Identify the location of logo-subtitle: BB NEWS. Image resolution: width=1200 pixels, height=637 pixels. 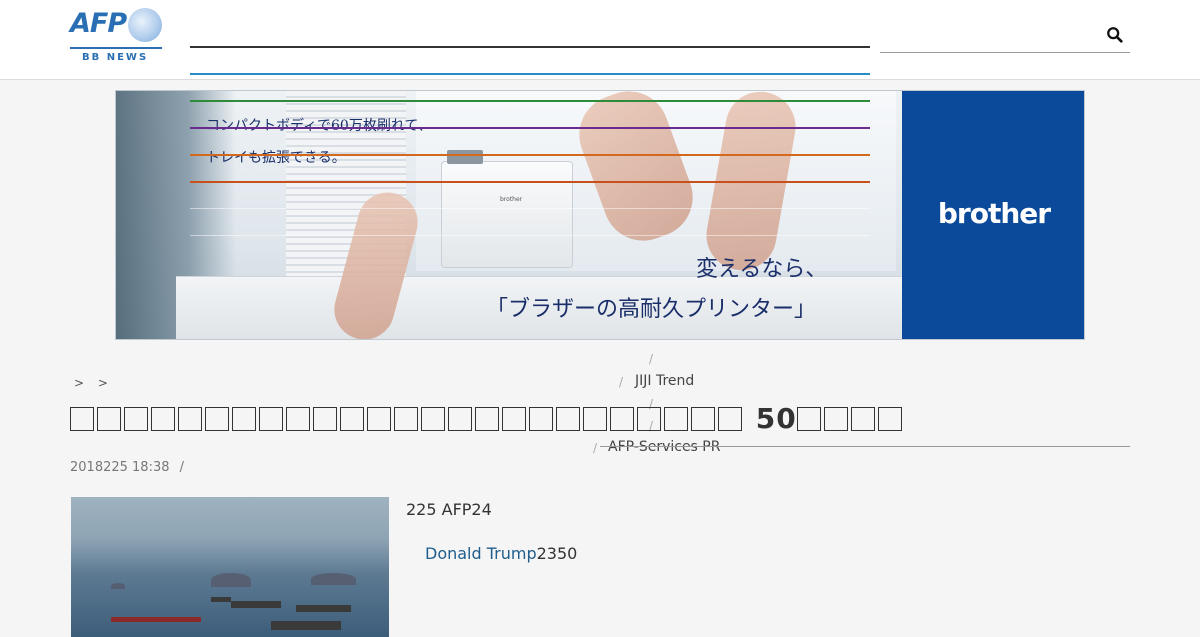
(115, 57).